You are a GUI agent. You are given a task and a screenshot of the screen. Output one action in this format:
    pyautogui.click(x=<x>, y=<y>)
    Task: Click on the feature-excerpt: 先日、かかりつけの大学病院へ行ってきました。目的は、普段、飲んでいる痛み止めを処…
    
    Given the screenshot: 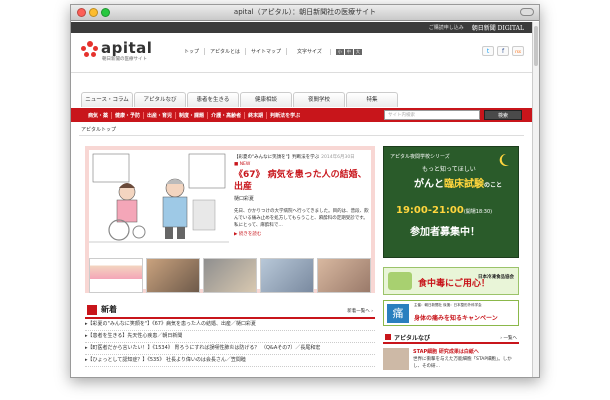 What is the action you would take?
    pyautogui.click(x=301, y=218)
    